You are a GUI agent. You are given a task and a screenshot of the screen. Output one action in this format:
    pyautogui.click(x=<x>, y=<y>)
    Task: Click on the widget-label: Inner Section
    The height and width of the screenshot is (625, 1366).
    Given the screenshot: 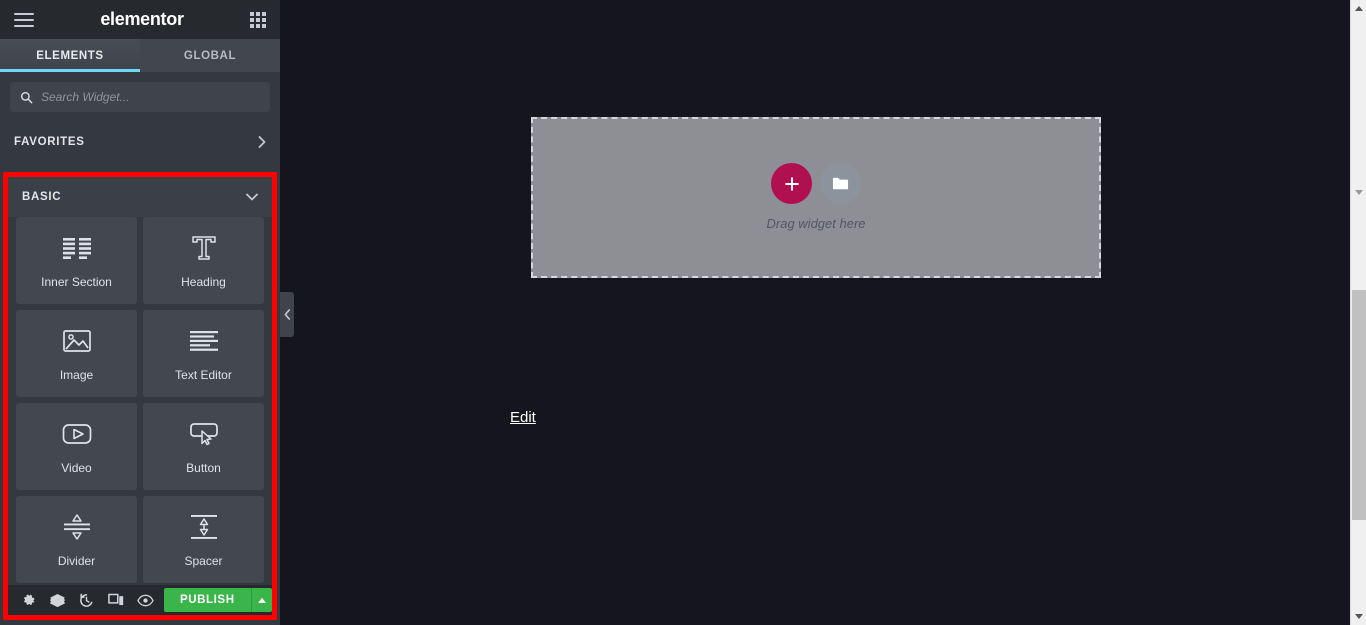 What is the action you would take?
    pyautogui.click(x=76, y=281)
    